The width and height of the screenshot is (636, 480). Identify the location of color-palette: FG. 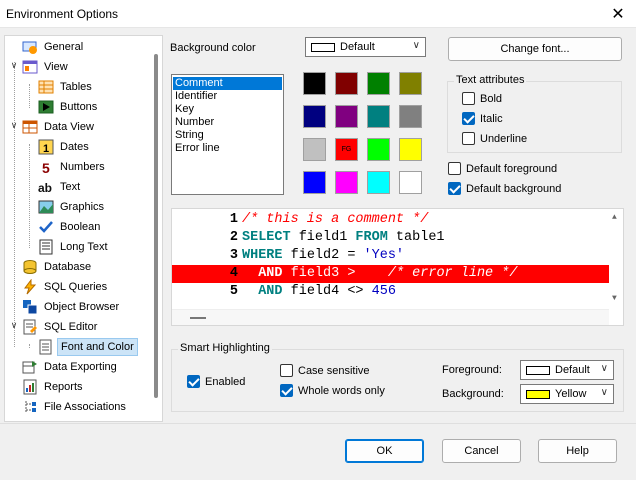
(365, 134).